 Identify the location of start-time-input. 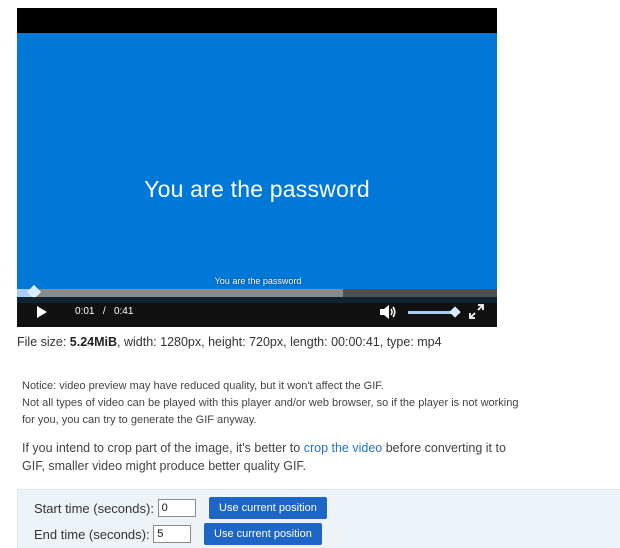
(176, 508).